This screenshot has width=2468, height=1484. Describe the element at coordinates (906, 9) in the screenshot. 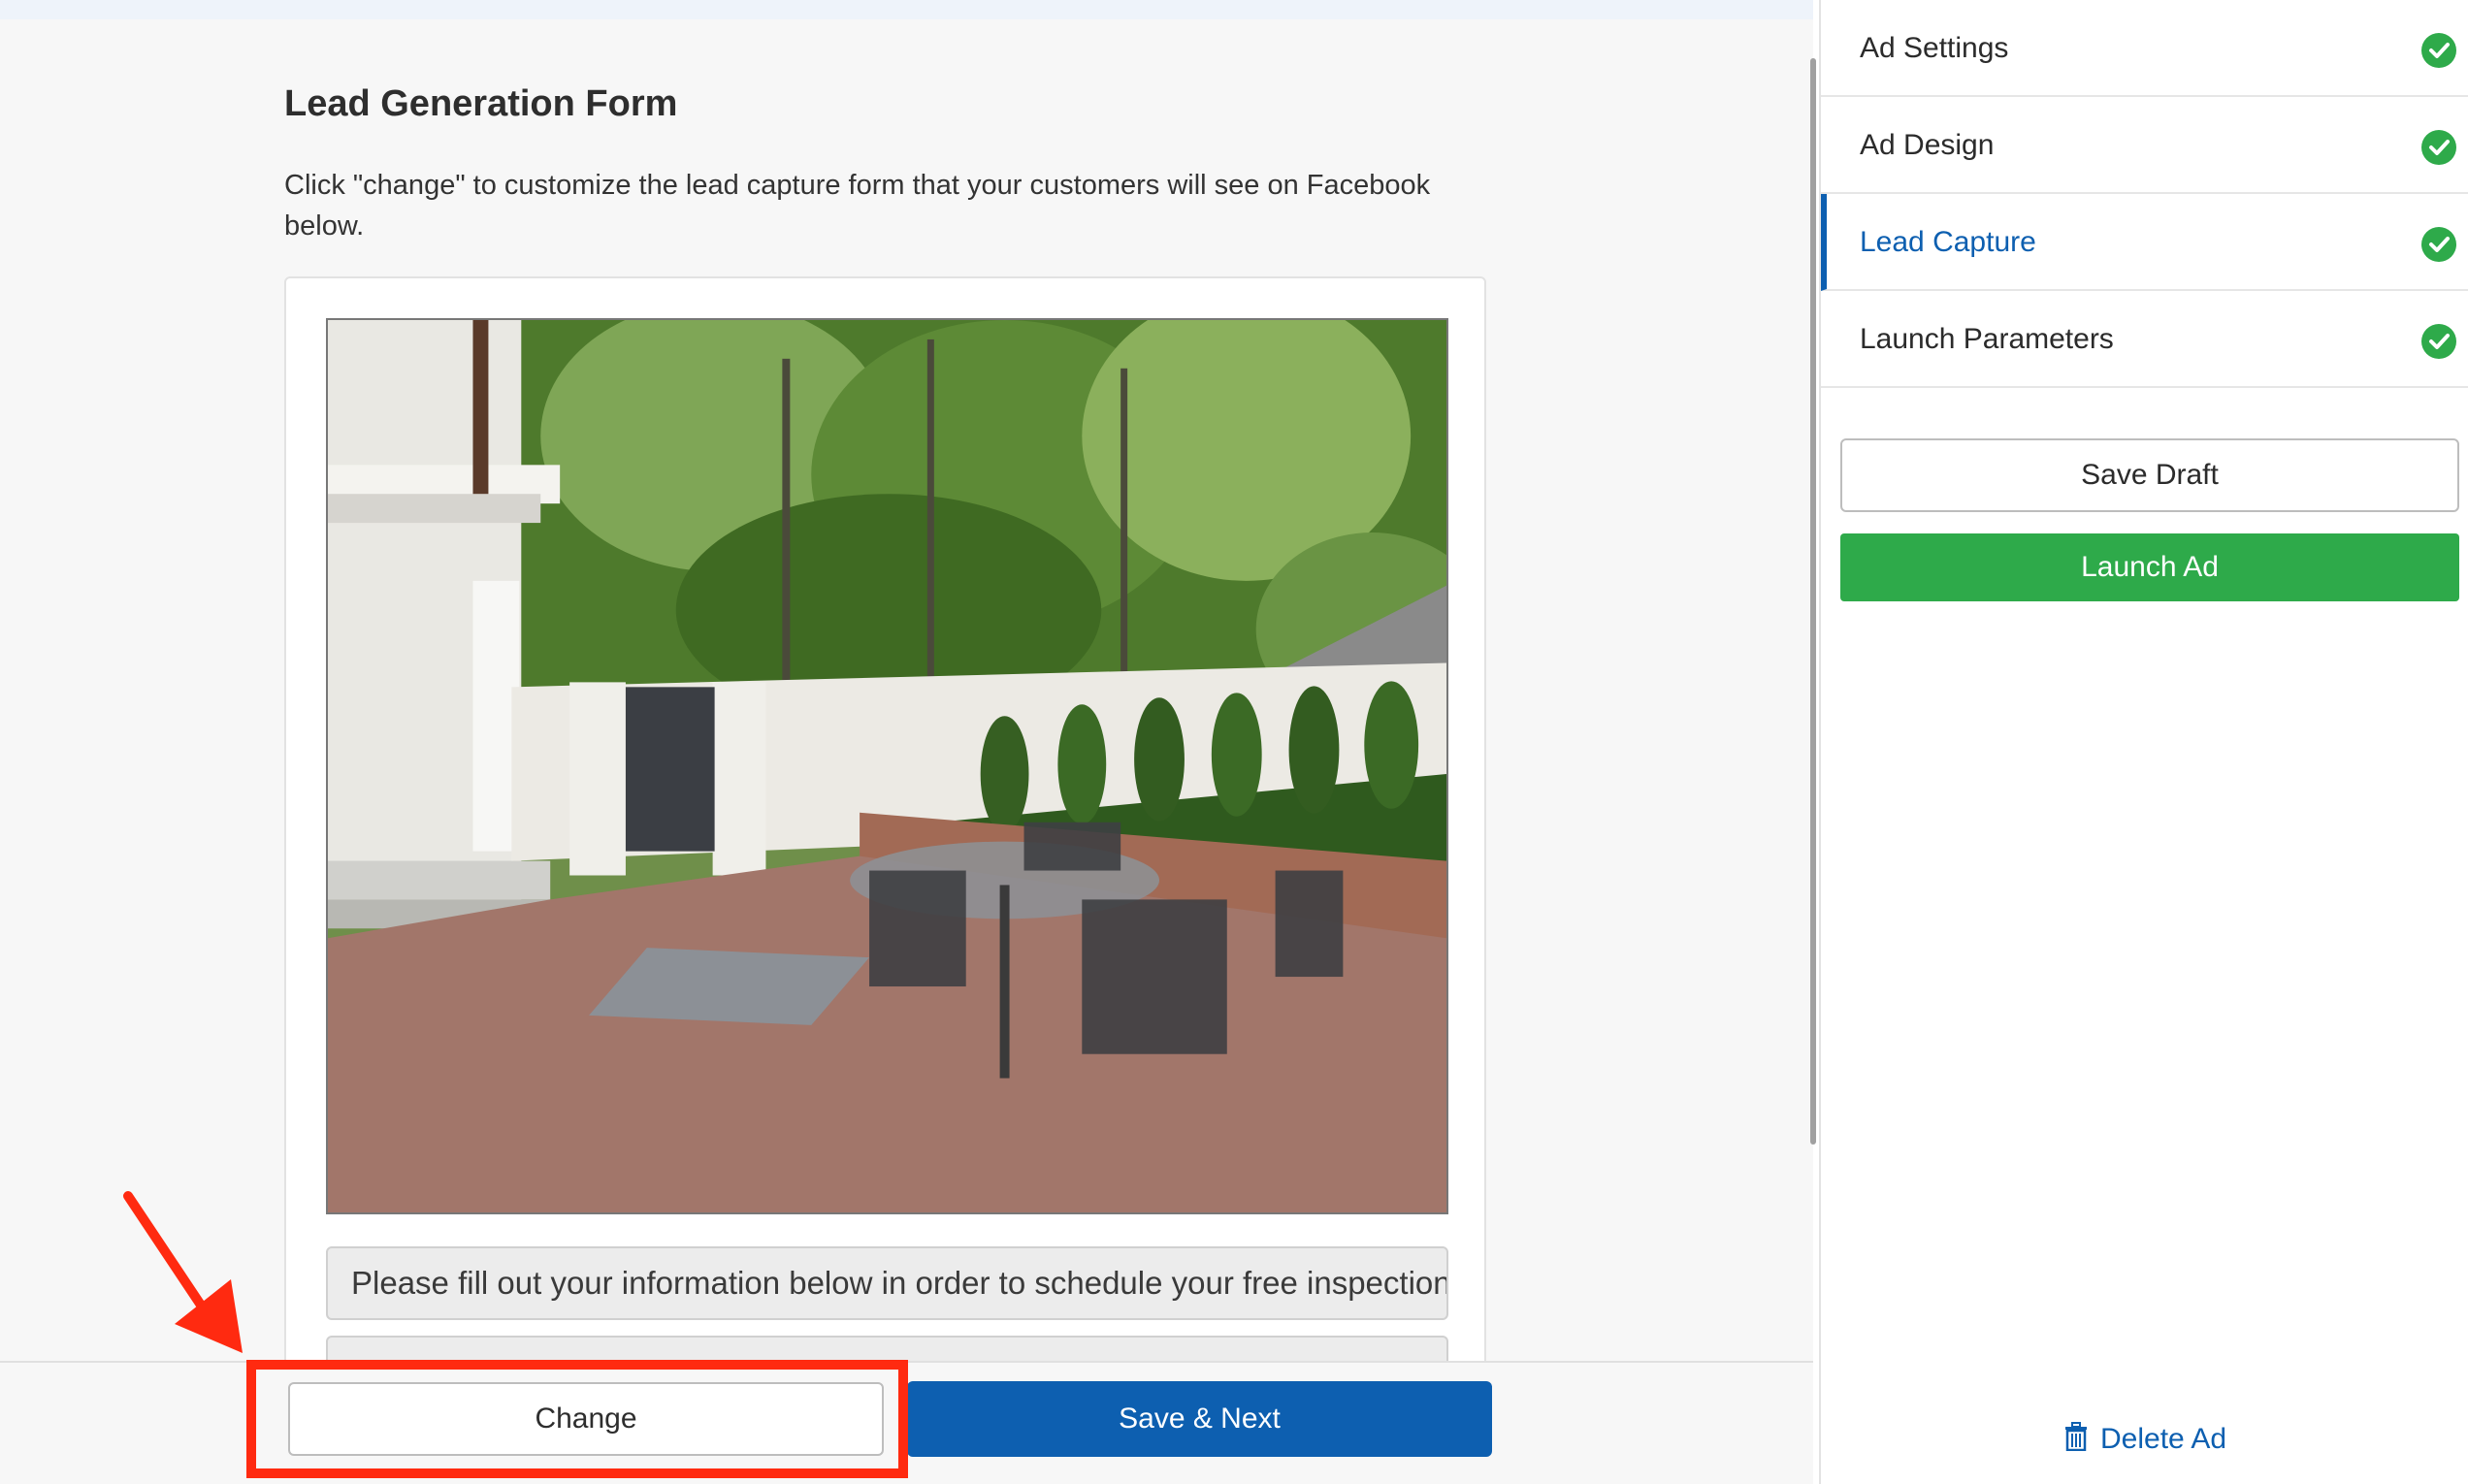

I see `top-strip` at that location.